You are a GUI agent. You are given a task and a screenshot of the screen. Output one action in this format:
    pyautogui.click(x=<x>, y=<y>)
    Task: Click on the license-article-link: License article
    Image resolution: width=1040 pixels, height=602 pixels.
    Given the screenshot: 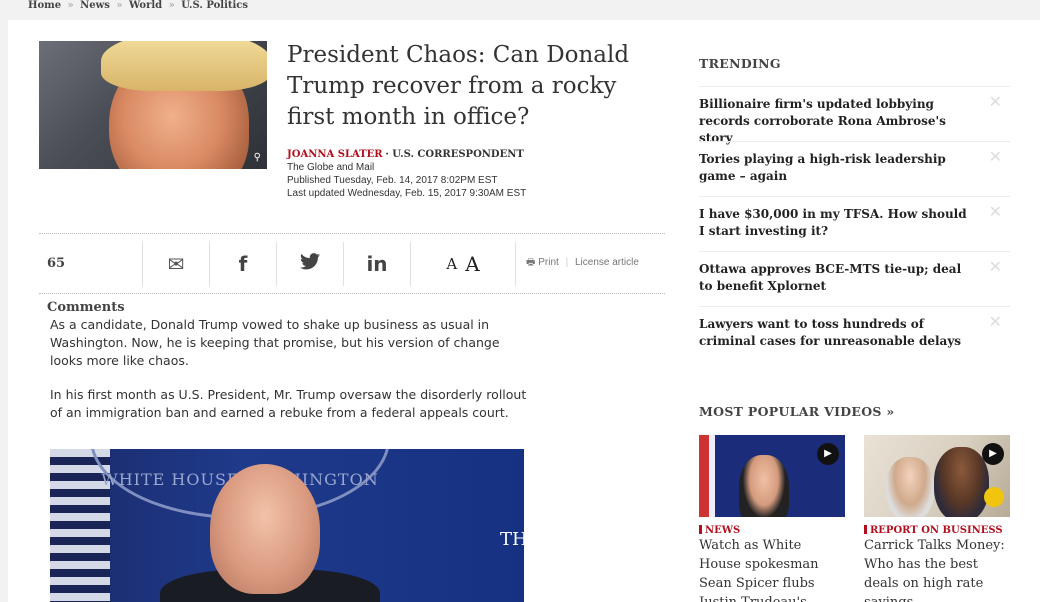 What is the action you would take?
    pyautogui.click(x=607, y=262)
    